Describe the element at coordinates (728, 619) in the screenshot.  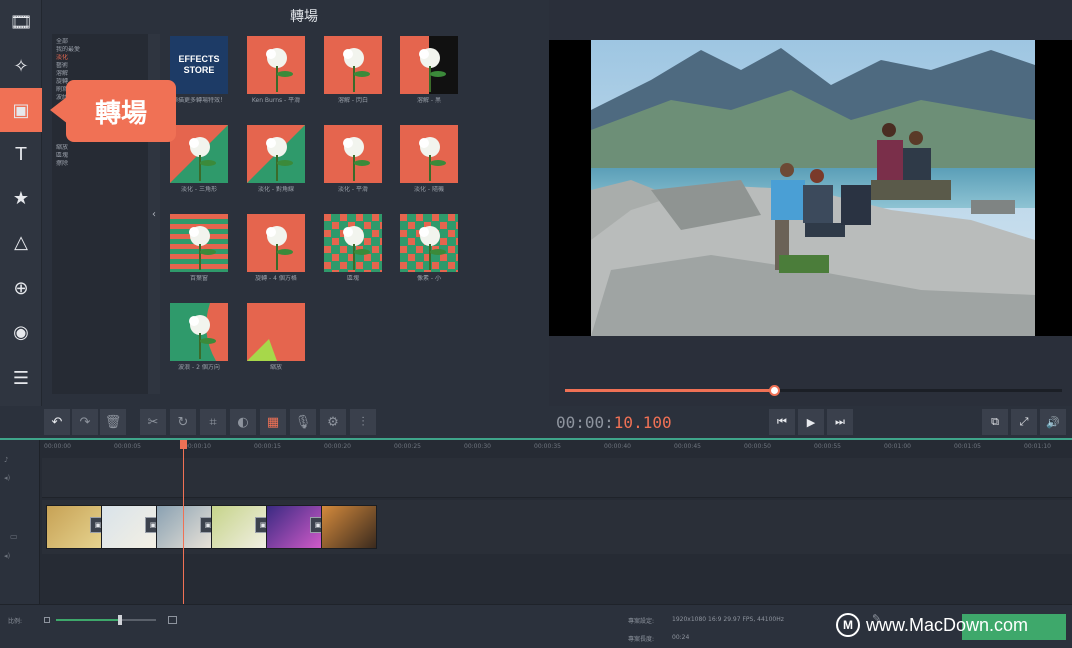
I see `project-settings-value: 1920x1080 16:9 29.97 FPS, 44100Hz` at that location.